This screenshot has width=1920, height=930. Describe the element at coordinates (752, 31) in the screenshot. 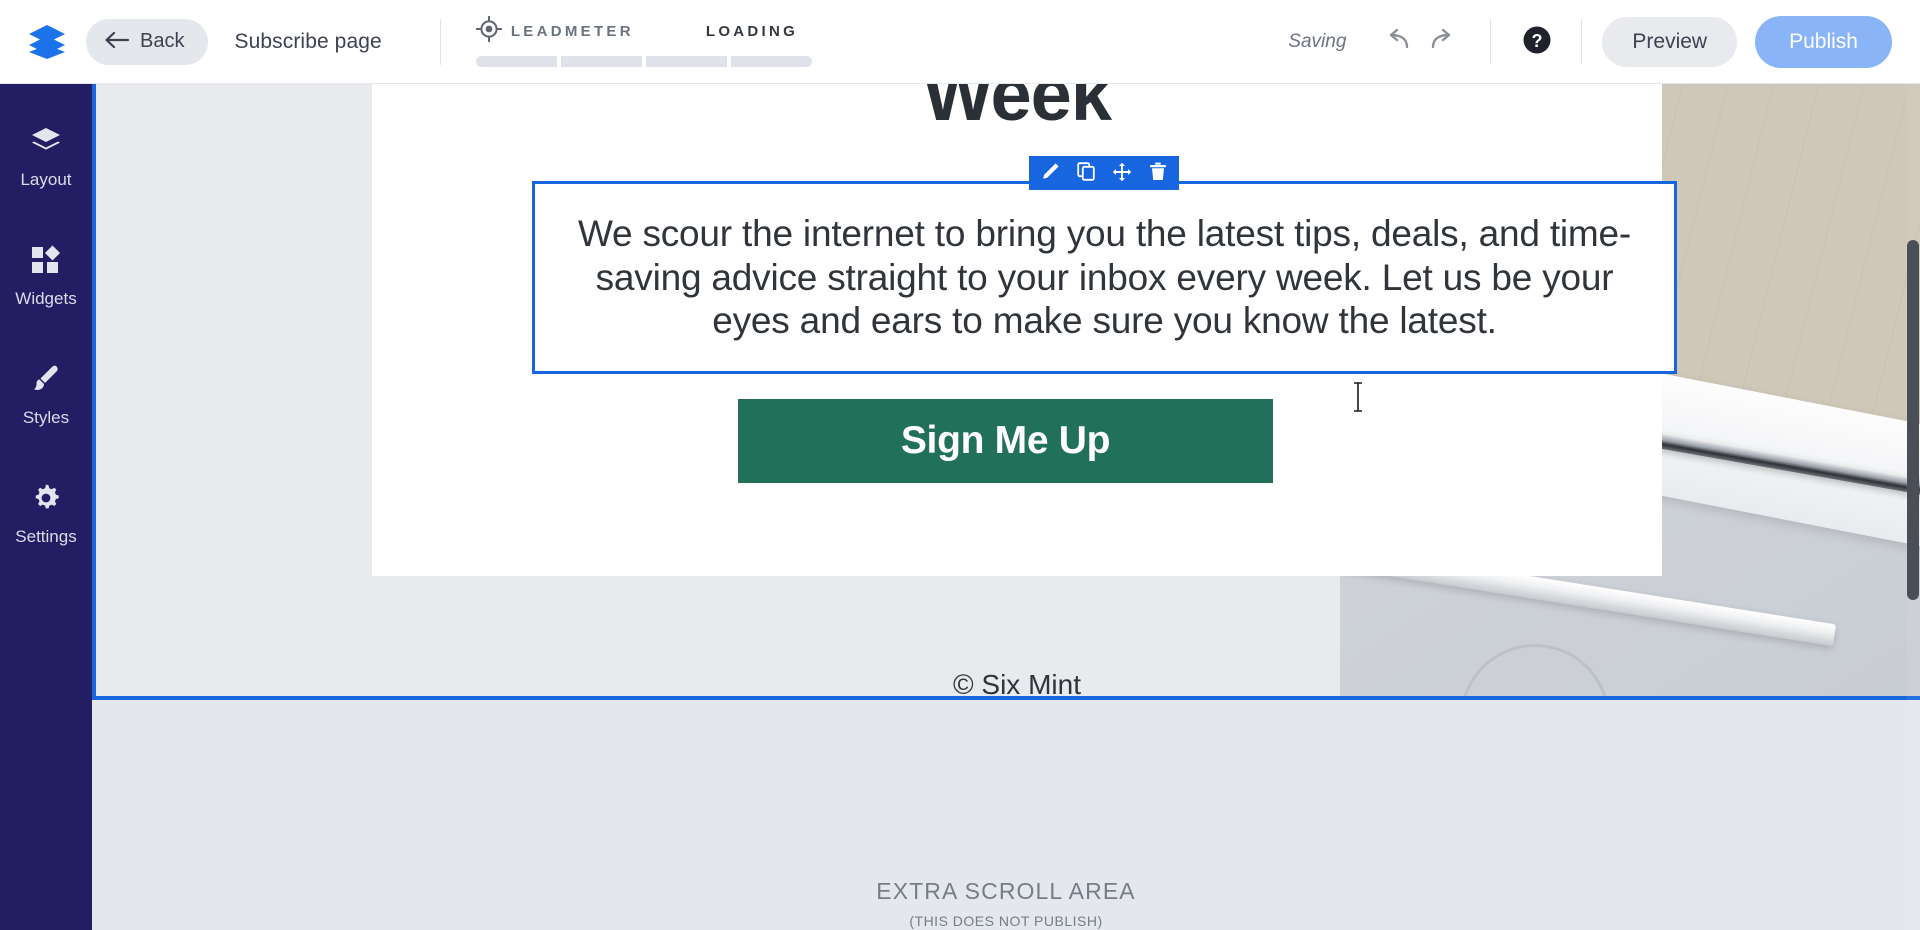

I see `leadmeter-status: LOADING` at that location.